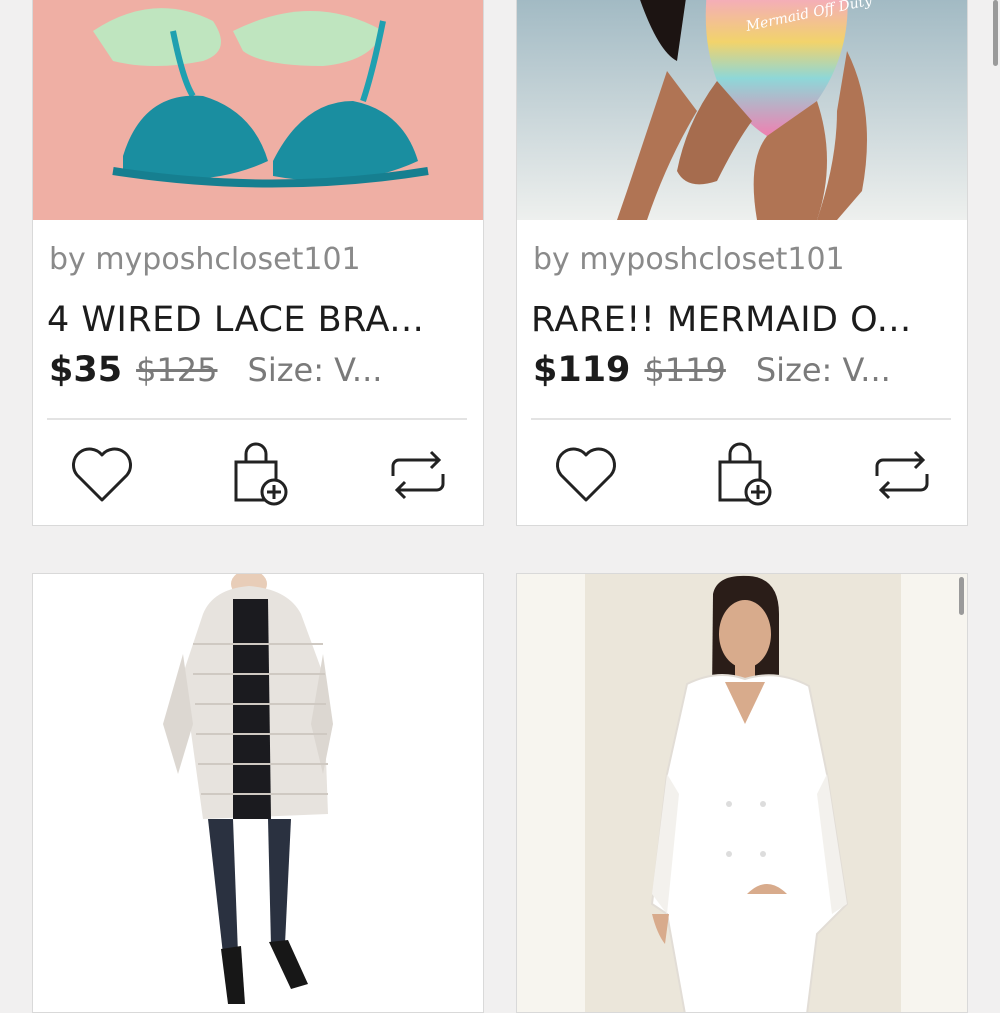  I want to click on bras-photo, so click(258, 110).